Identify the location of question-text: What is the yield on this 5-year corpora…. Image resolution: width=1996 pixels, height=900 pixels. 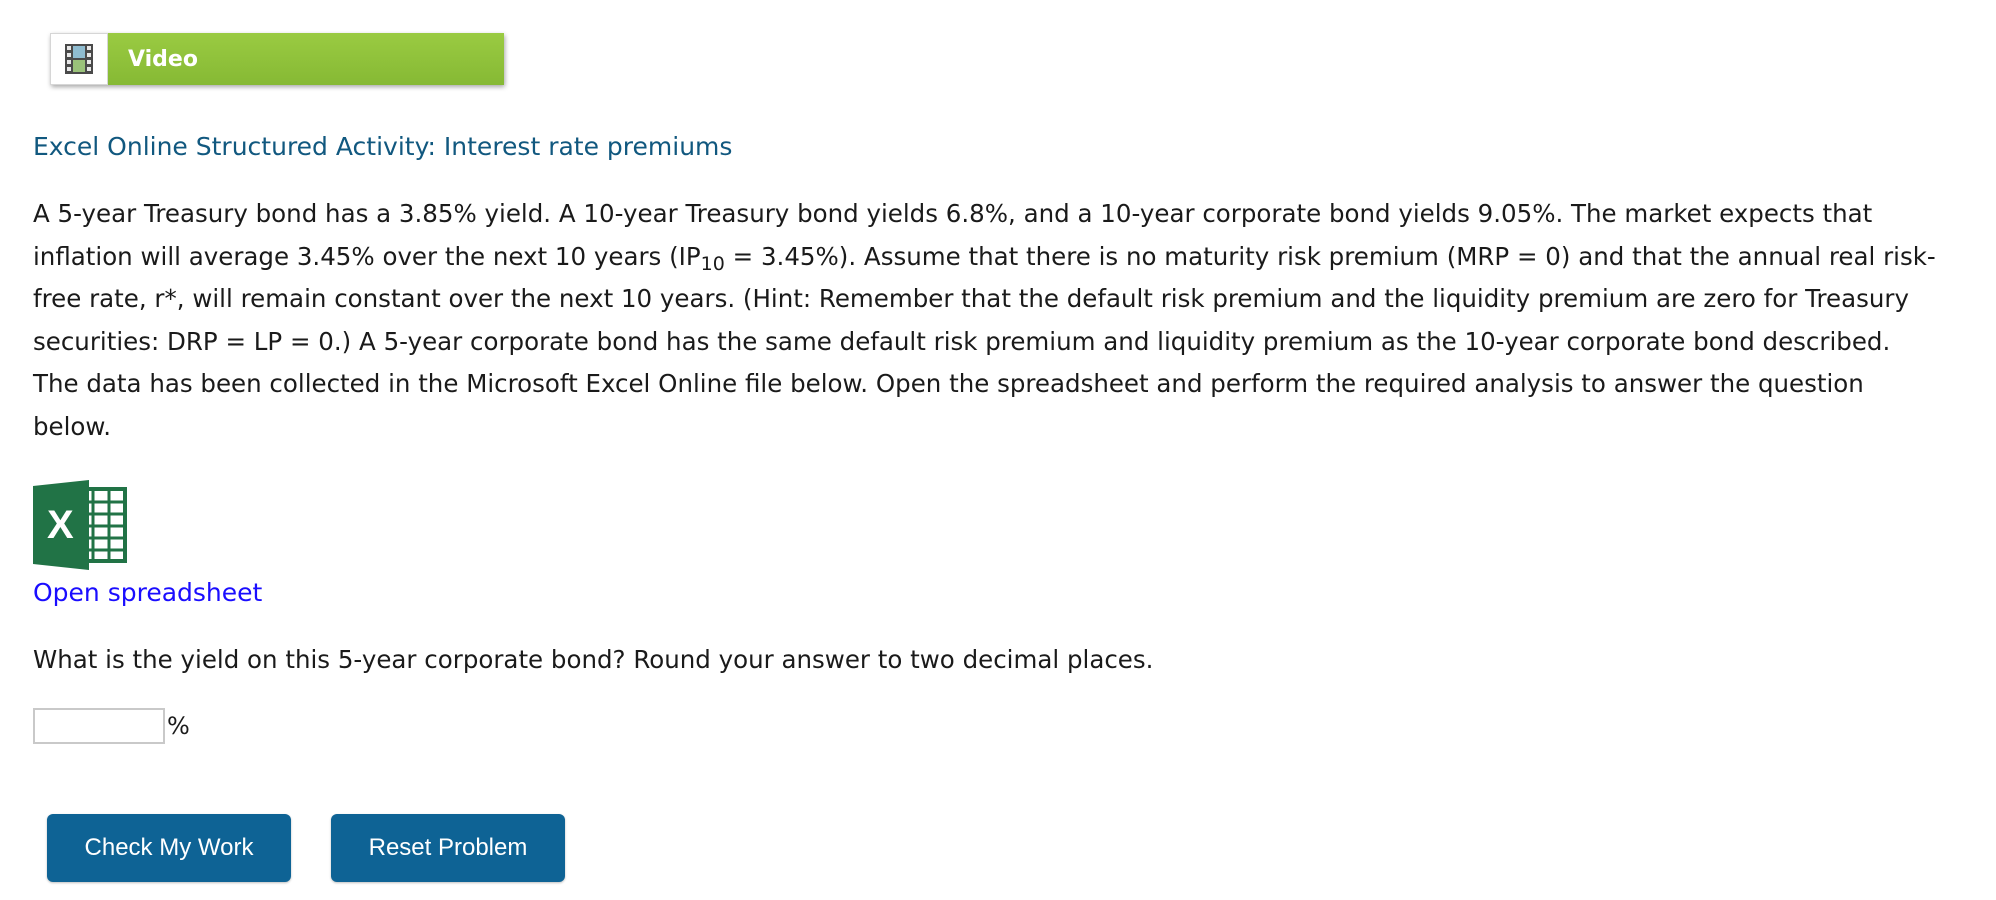
(593, 659).